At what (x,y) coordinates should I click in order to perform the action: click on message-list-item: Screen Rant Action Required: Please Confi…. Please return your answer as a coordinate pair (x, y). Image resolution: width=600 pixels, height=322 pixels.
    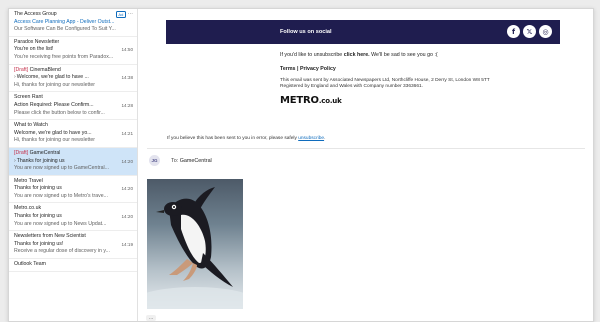
    Looking at the image, I should click on (73, 106).